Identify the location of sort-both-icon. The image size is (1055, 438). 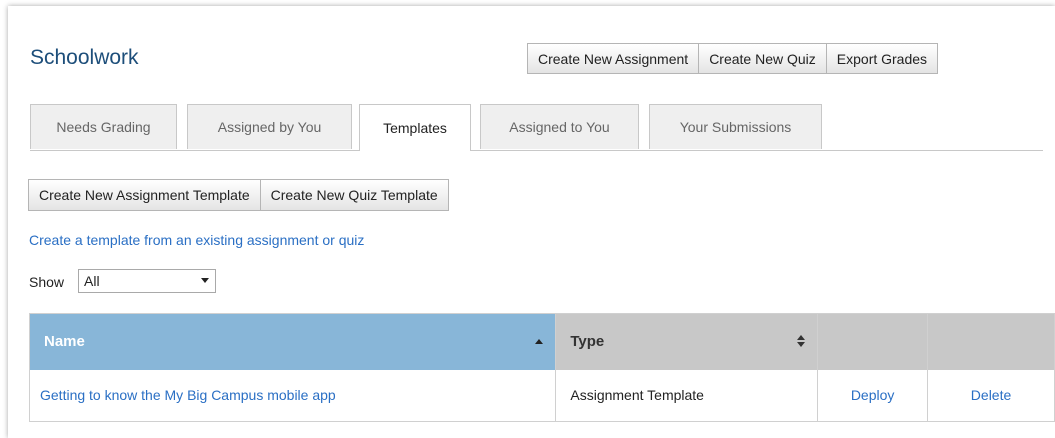
(801, 341).